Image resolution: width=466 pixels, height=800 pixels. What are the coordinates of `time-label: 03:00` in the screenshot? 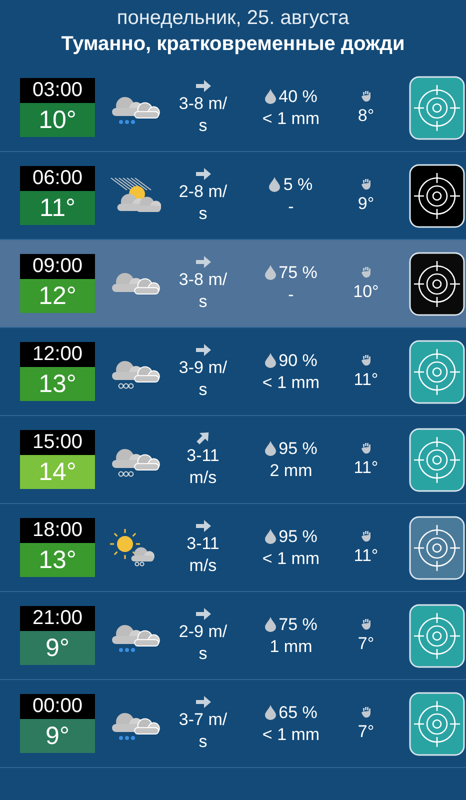 It's located at (57, 90).